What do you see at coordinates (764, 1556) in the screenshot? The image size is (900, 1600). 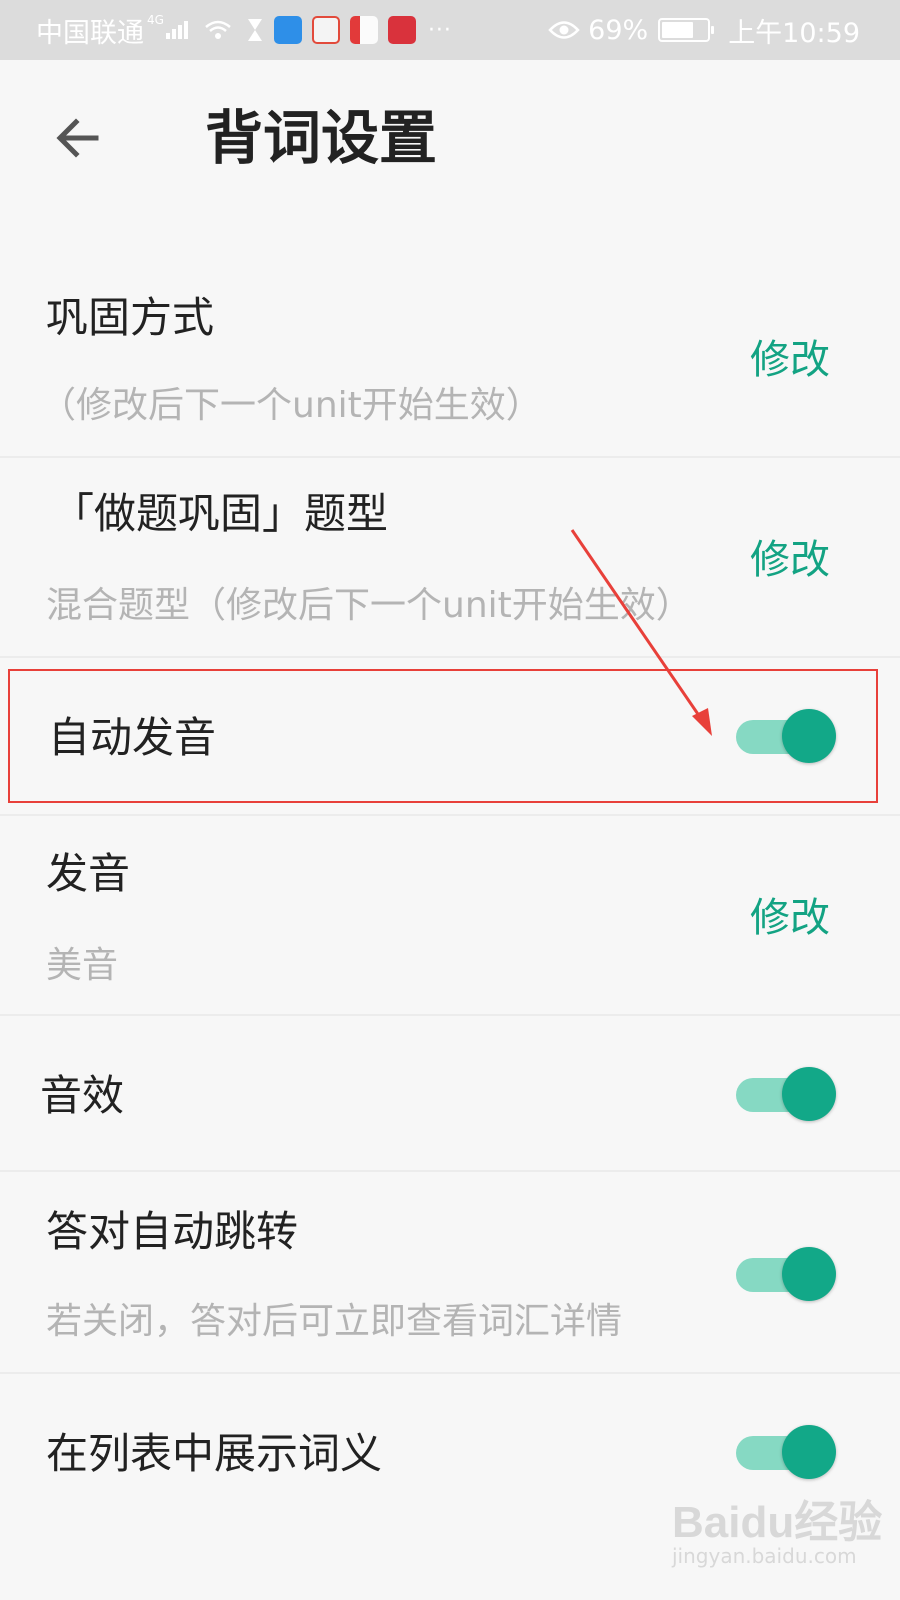 I see `watermark-sub: jingyan.baidu.com` at bounding box center [764, 1556].